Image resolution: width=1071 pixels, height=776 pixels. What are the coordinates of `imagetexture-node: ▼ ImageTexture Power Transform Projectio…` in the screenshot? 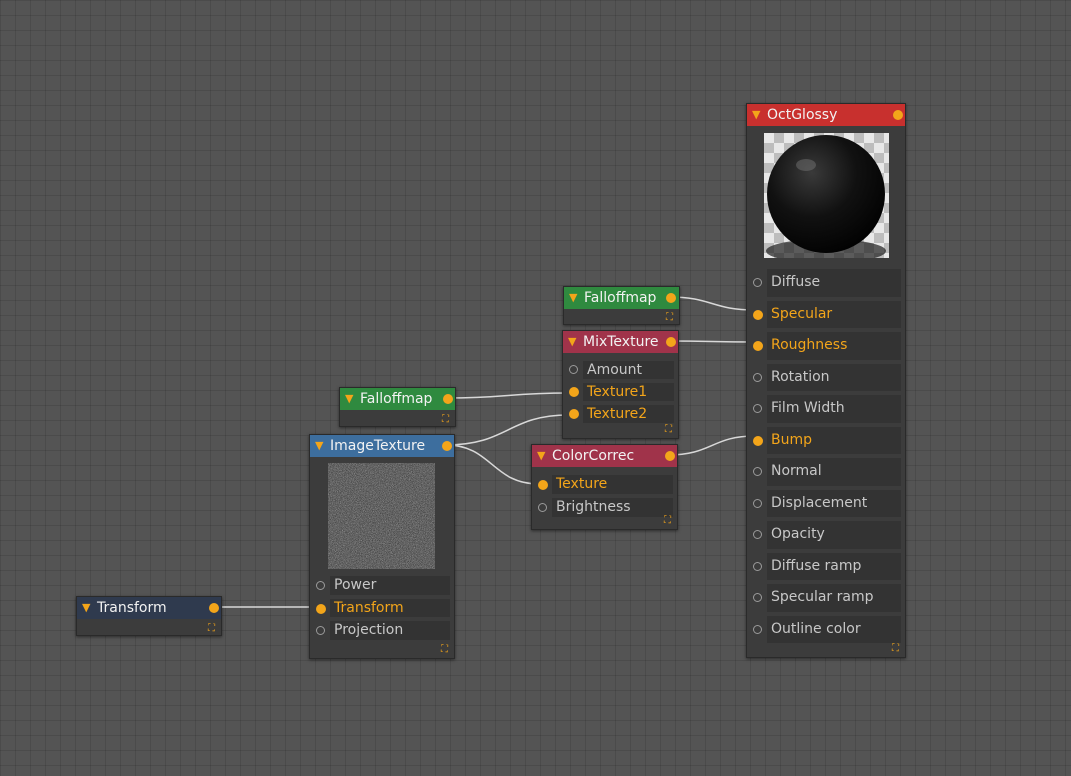 It's located at (382, 546).